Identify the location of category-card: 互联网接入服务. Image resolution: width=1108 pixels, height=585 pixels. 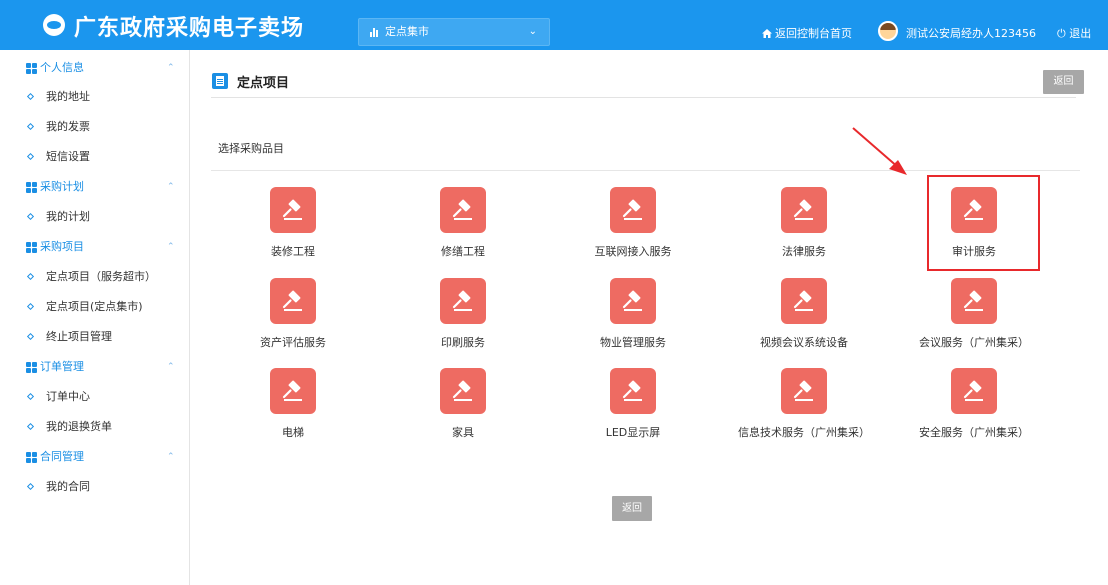
(633, 227).